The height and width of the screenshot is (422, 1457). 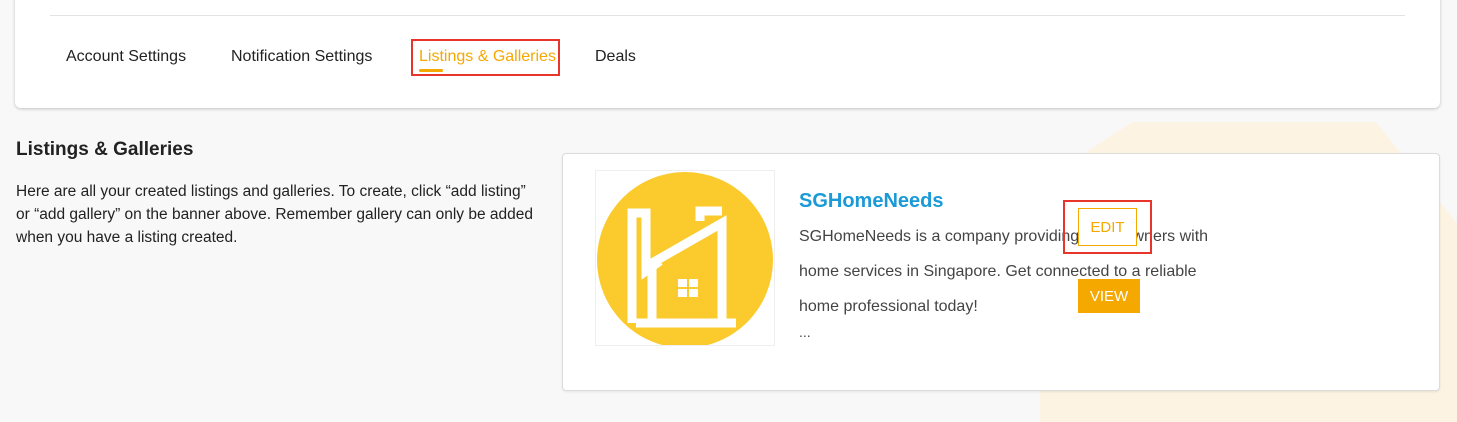 What do you see at coordinates (126, 57) in the screenshot?
I see `tab-account-settings: Account Settings` at bounding box center [126, 57].